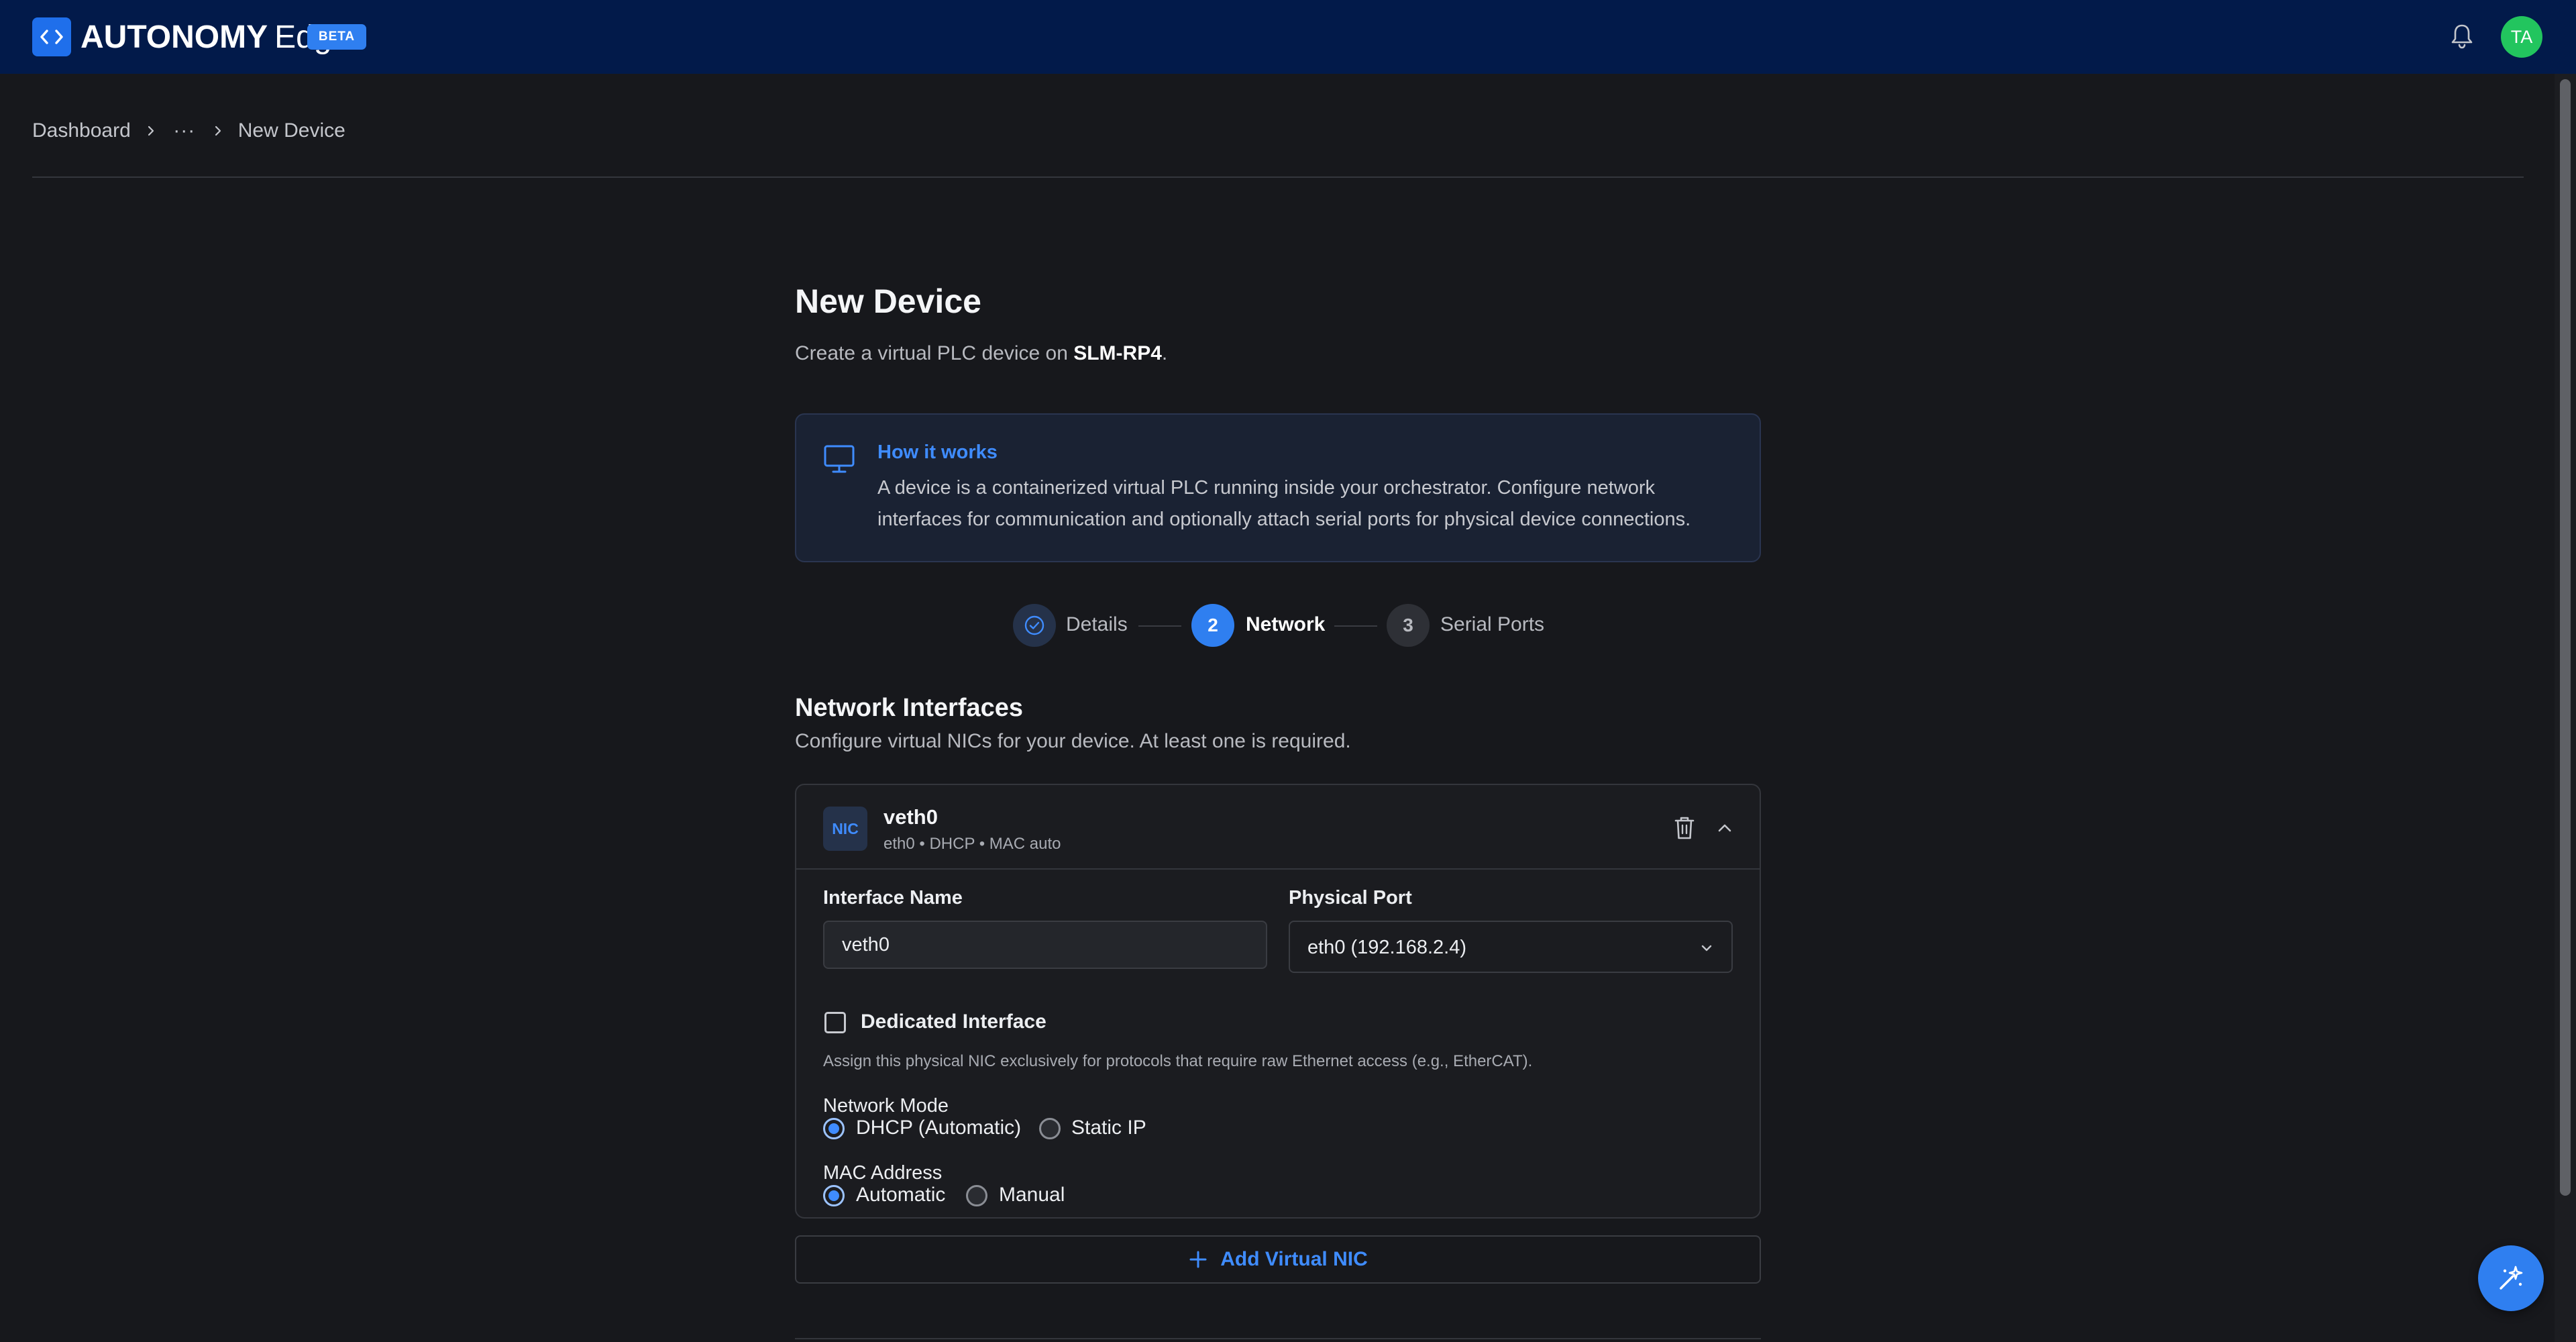  Describe the element at coordinates (1108, 1128) in the screenshot. I see `network-mode-static-label: Static IP` at that location.